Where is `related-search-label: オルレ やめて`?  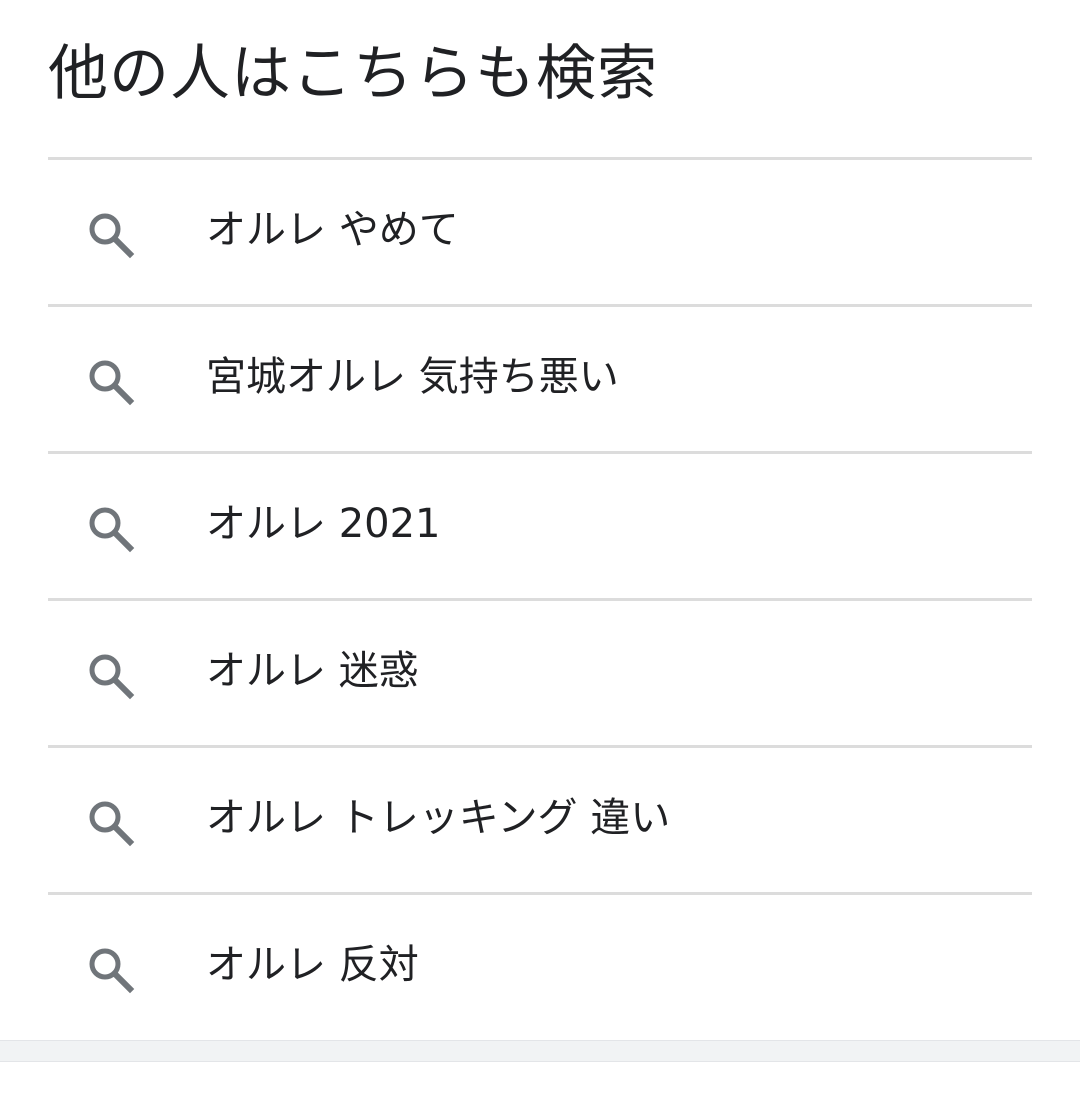 related-search-label: オルレ やめて is located at coordinates (332, 230).